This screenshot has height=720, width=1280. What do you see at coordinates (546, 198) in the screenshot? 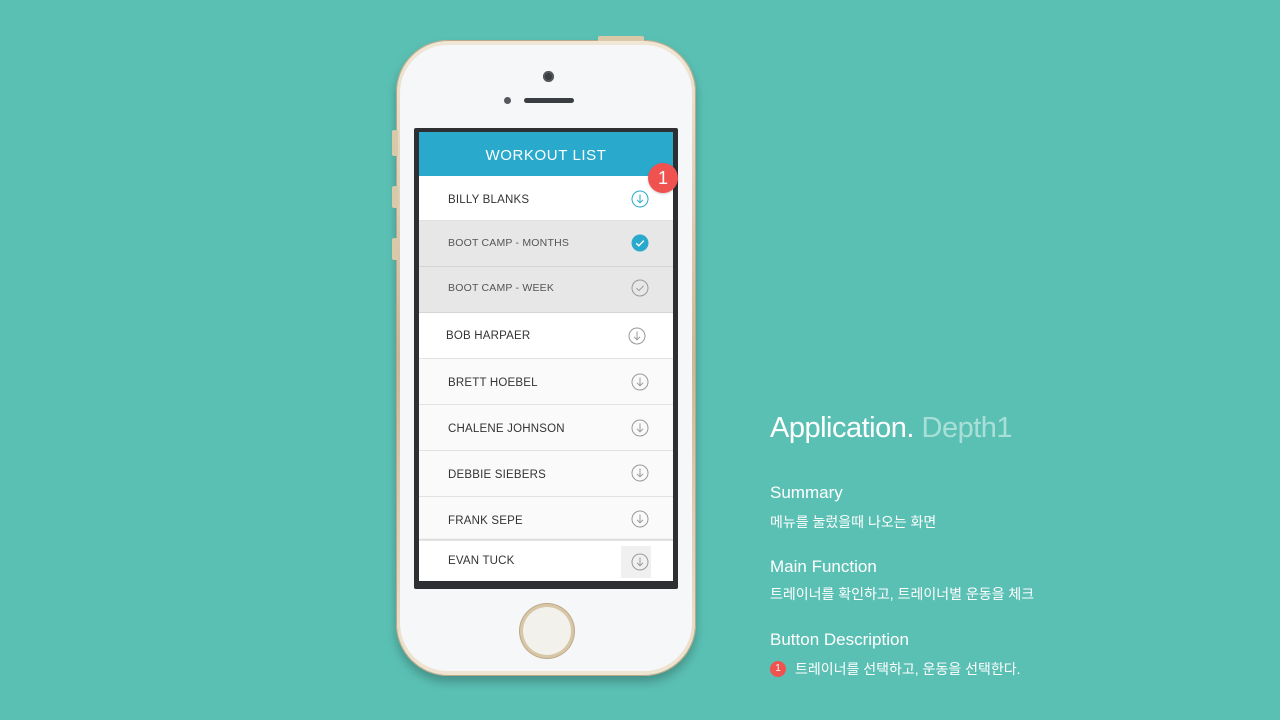
I see `list-item-trainer: BILLY BLANKS` at bounding box center [546, 198].